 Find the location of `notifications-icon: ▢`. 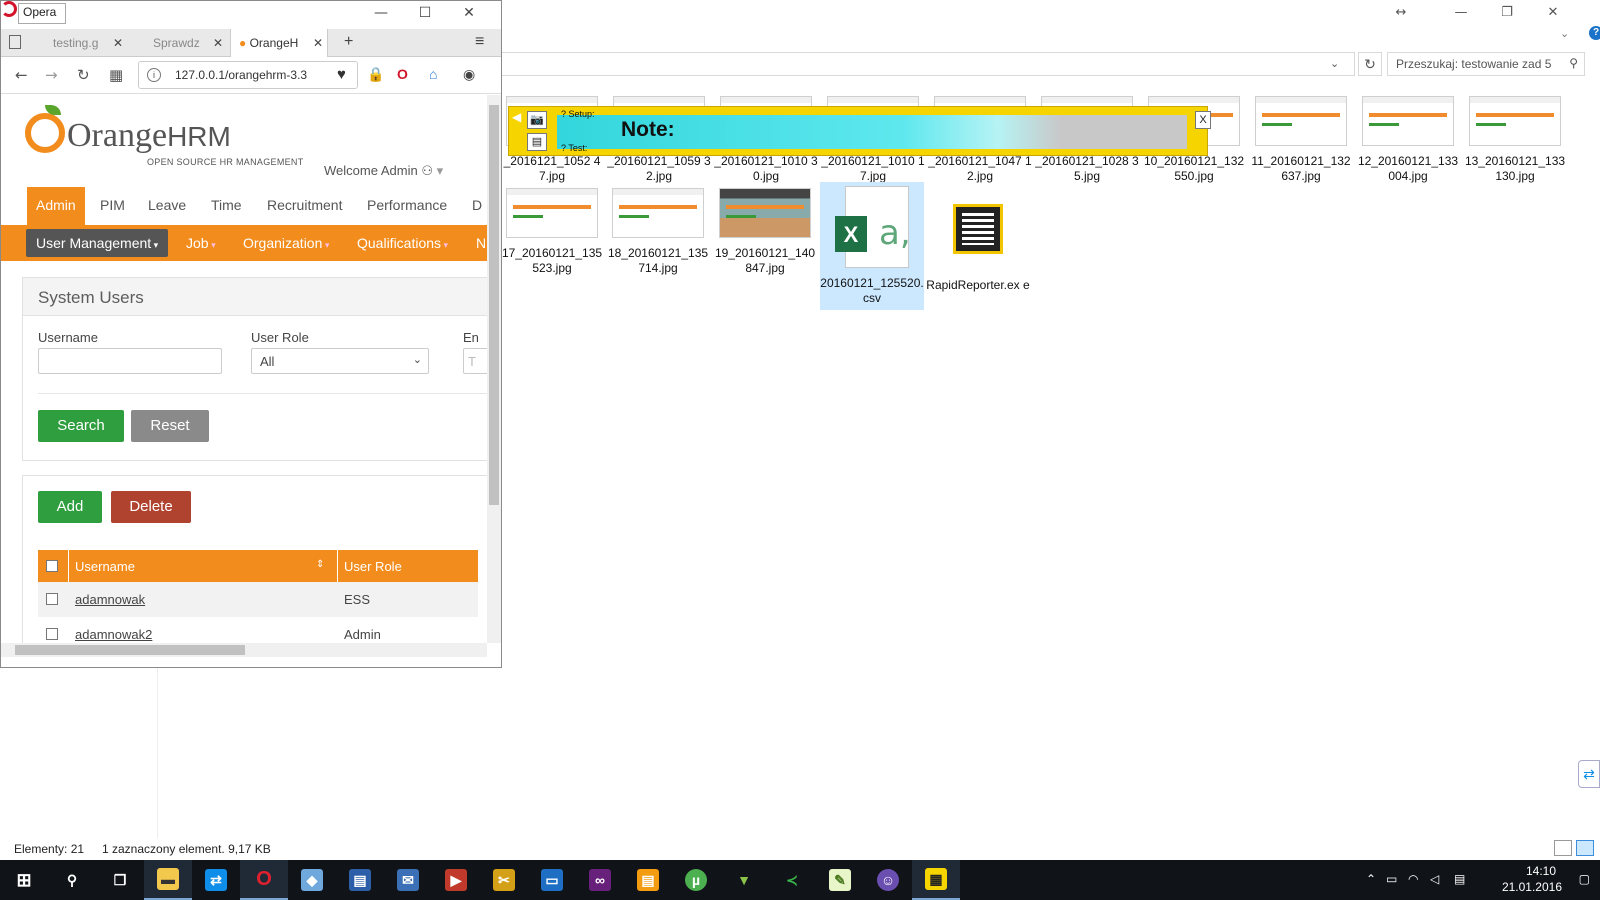

notifications-icon: ▢ is located at coordinates (1584, 879).